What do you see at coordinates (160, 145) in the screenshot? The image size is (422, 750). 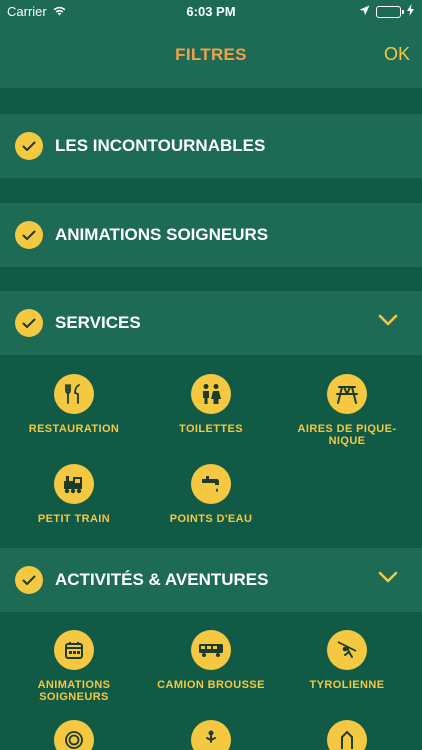 I see `filter-label: LES INCONTOURNABLES` at bounding box center [160, 145].